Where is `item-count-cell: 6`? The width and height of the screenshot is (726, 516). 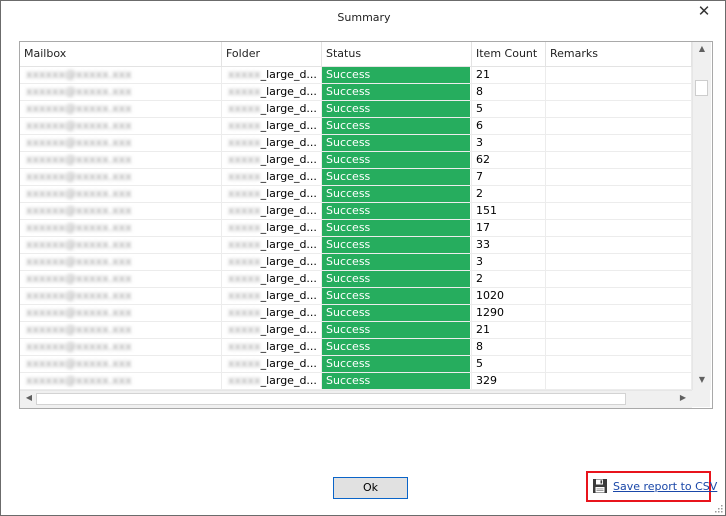
item-count-cell: 6 is located at coordinates (509, 126).